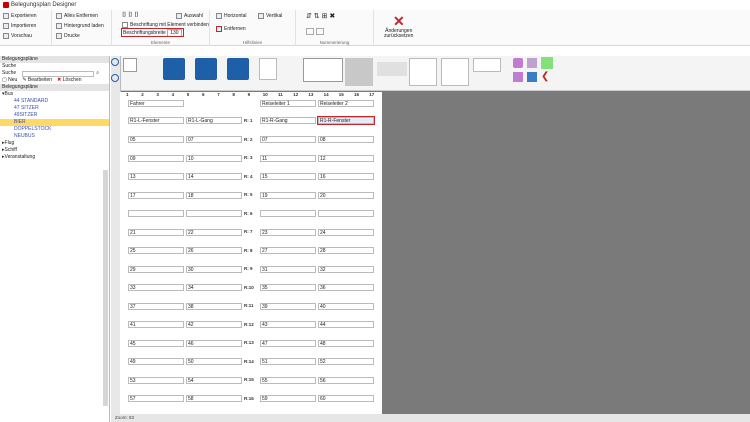  Describe the element at coordinates (156, 232) in the screenshot. I see `seat-cell: 21` at that location.